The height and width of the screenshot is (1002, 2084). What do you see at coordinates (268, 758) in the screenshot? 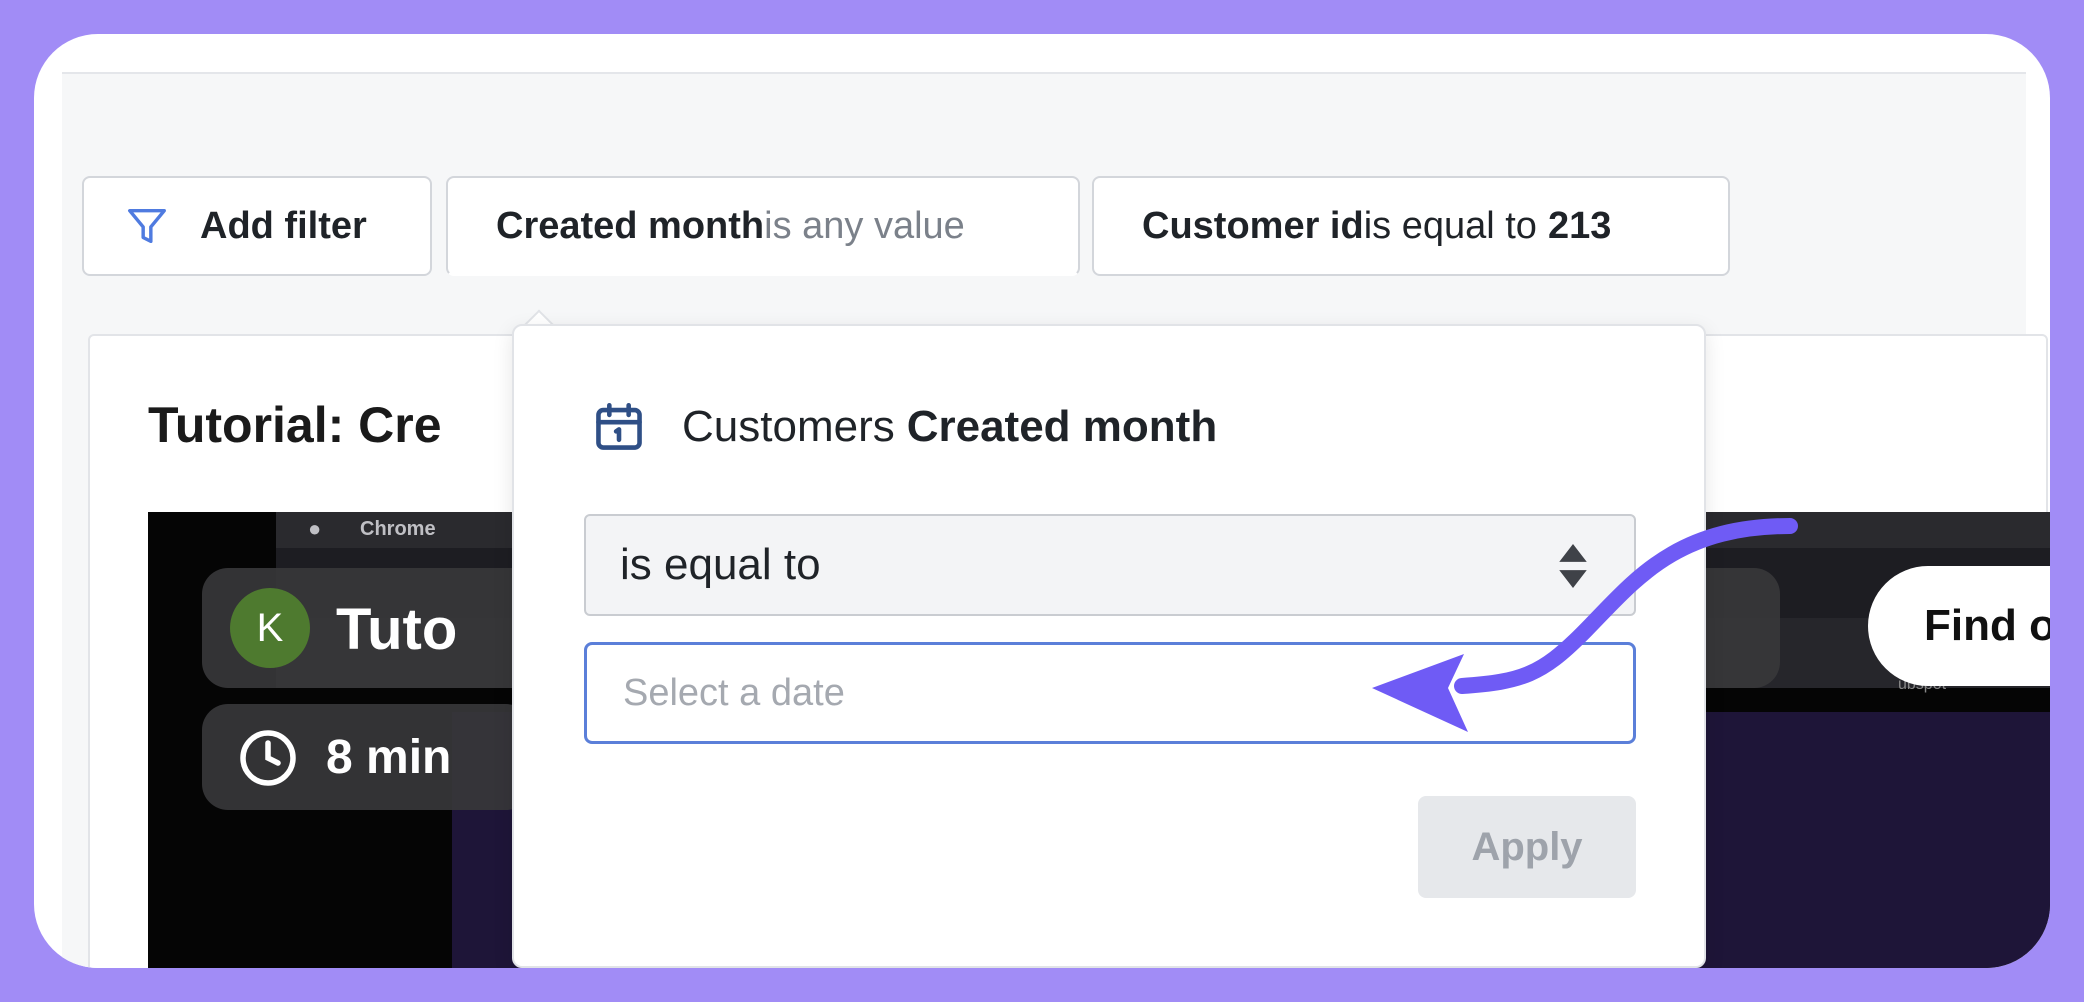
I see `clock-icon` at bounding box center [268, 758].